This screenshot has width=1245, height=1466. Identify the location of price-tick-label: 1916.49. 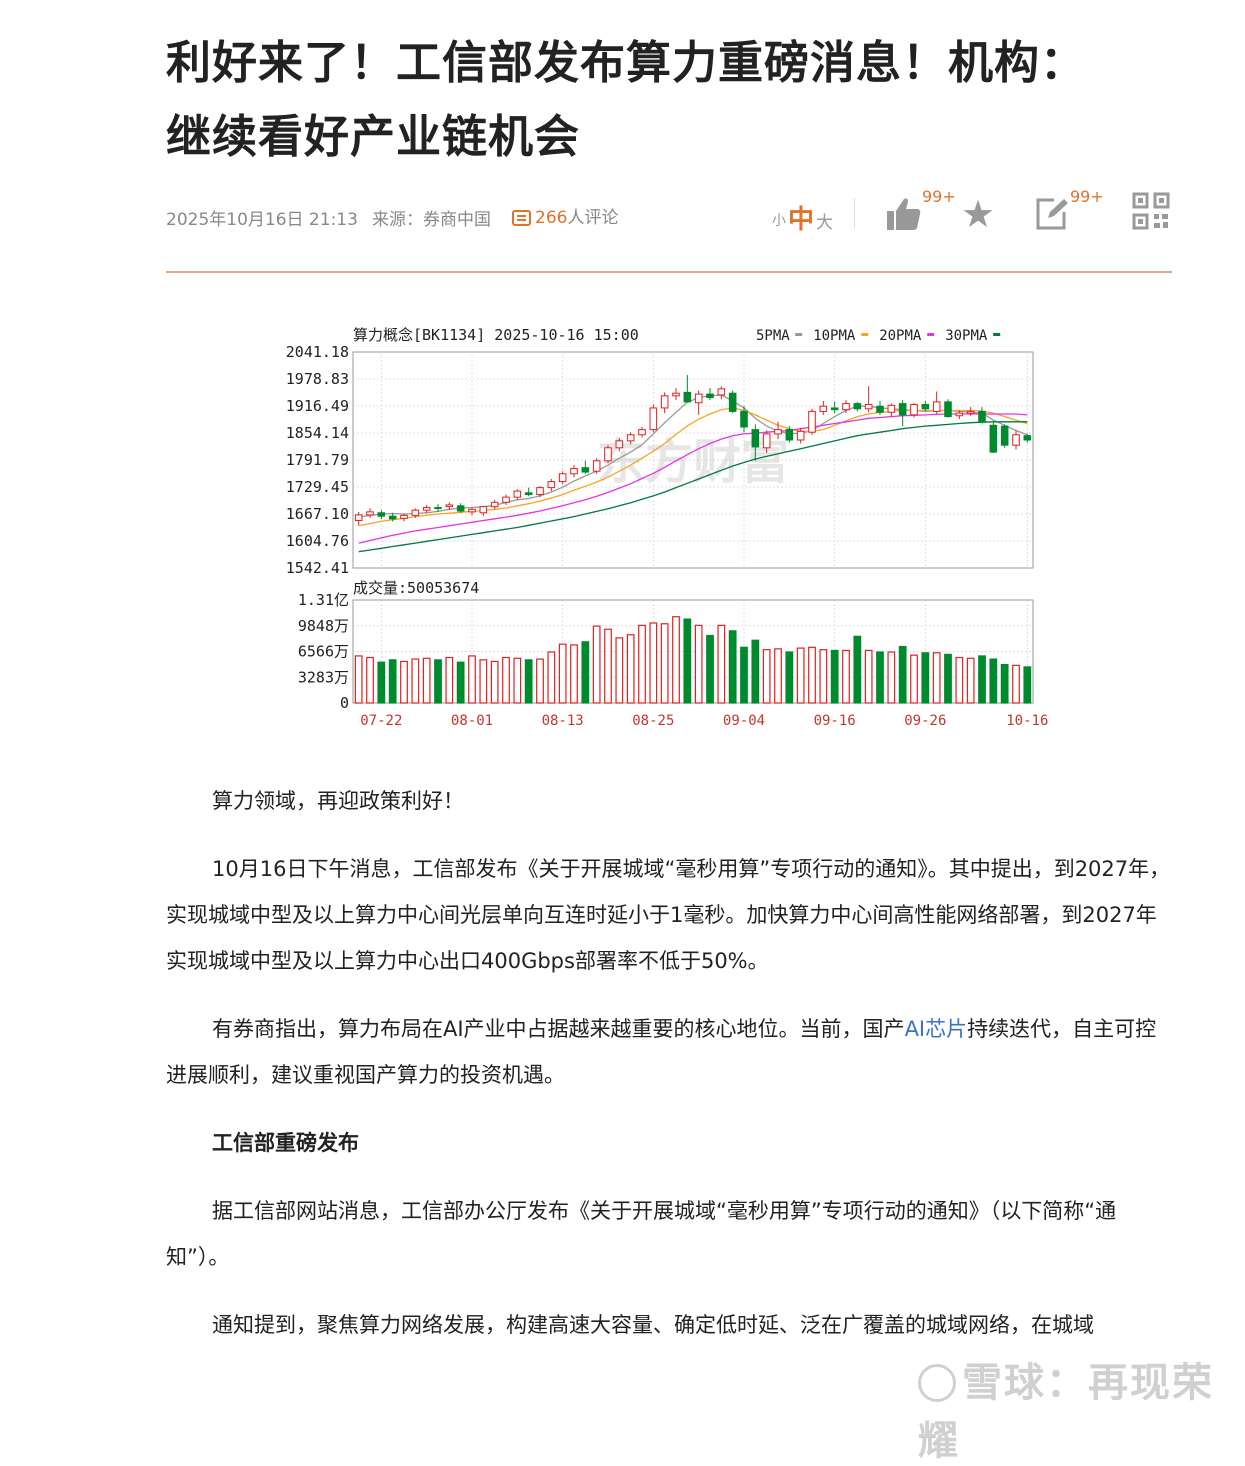
(317, 406).